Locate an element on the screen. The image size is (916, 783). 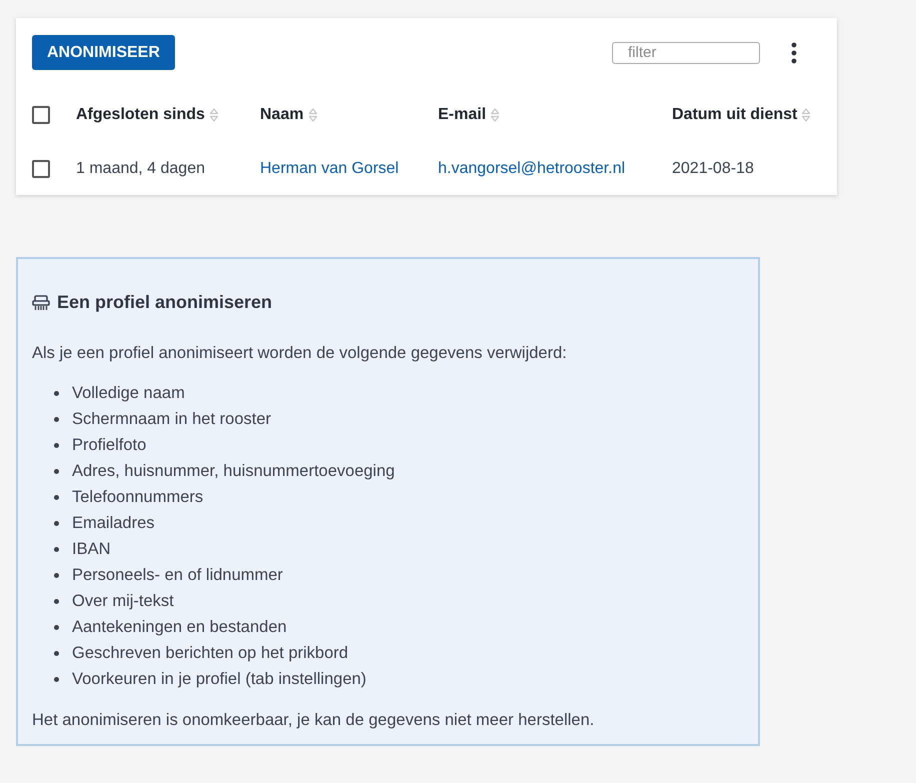
list-item: Adres, huisnummer, huisnummertoevoeging is located at coordinates (233, 471).